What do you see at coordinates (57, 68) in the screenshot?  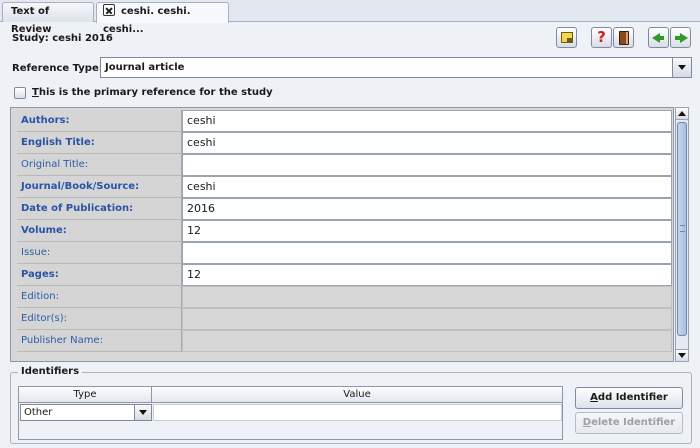 I see `reference-type-label: Reference Type:` at bounding box center [57, 68].